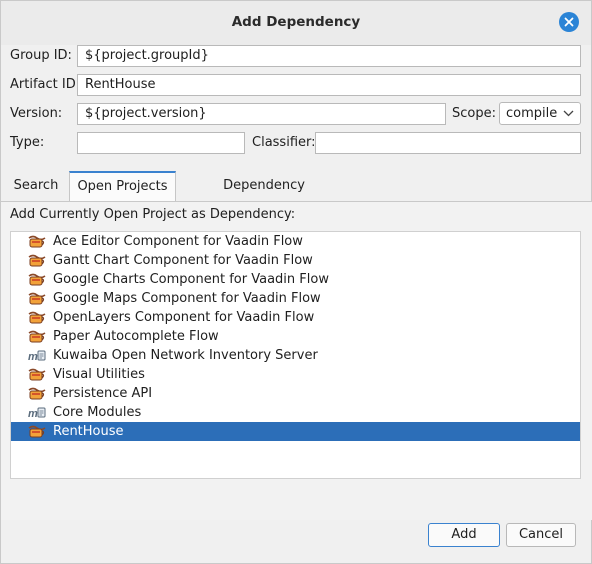  Describe the element at coordinates (329, 56) in the screenshot. I see `group-id-field: ${project.groupId}` at that location.